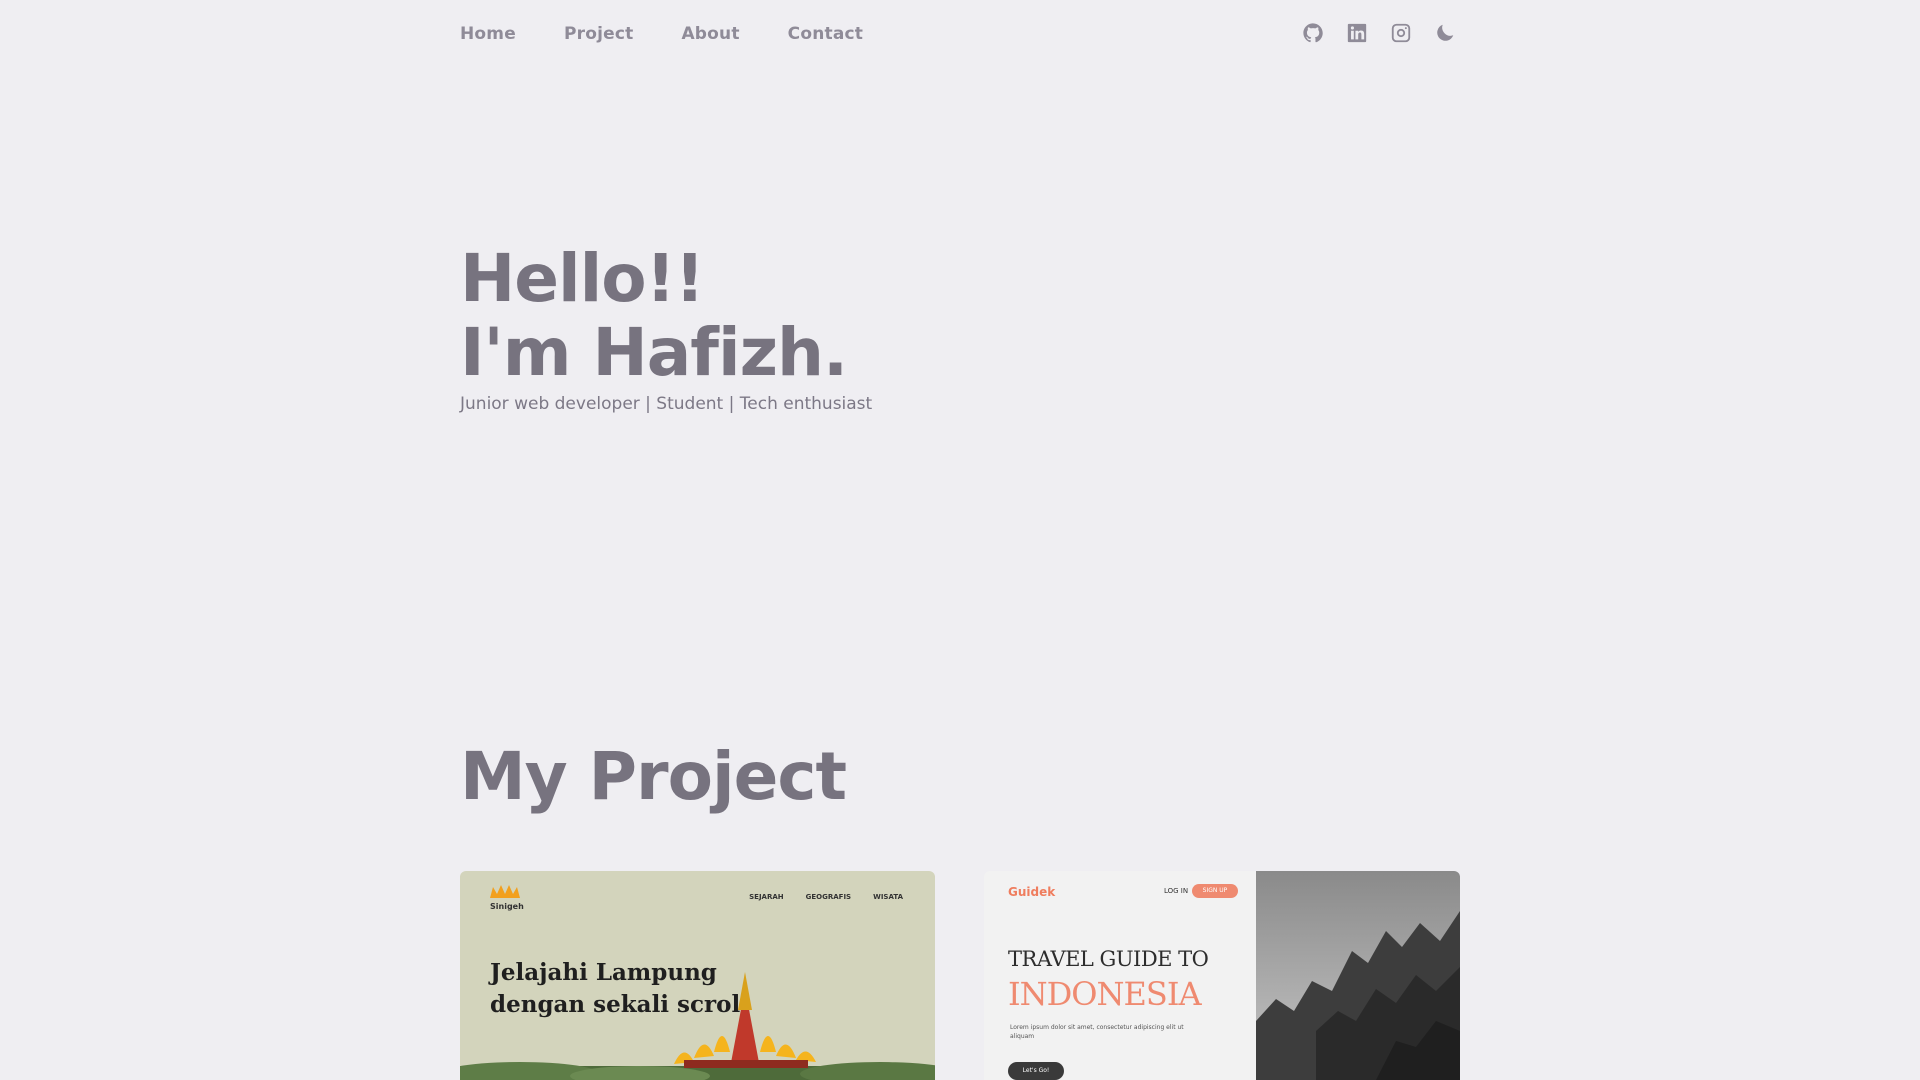 The height and width of the screenshot is (1080, 1920). I want to click on github-icon, so click(1313, 33).